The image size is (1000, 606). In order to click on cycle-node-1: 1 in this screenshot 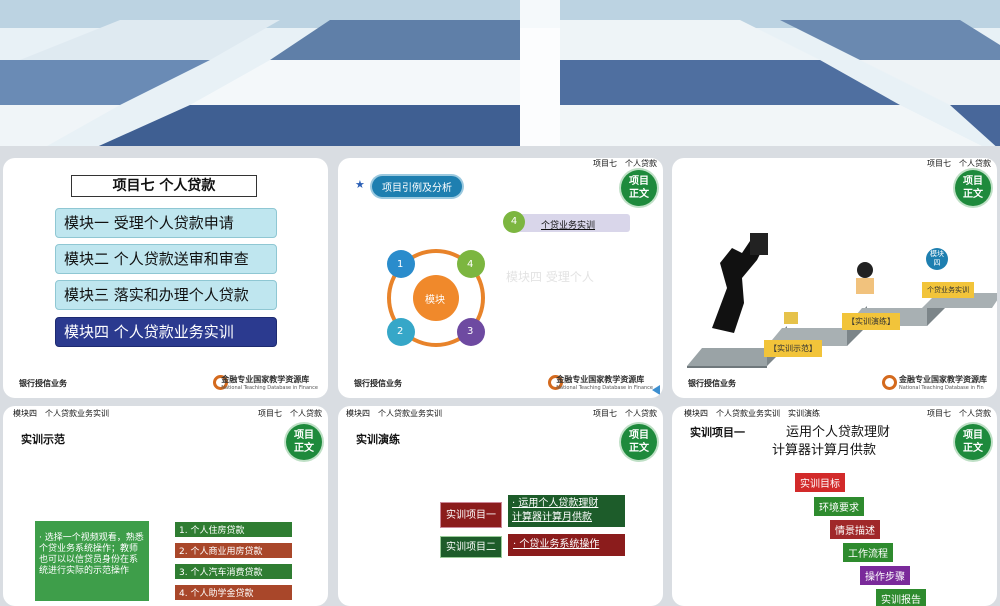, I will do `click(400, 264)`.